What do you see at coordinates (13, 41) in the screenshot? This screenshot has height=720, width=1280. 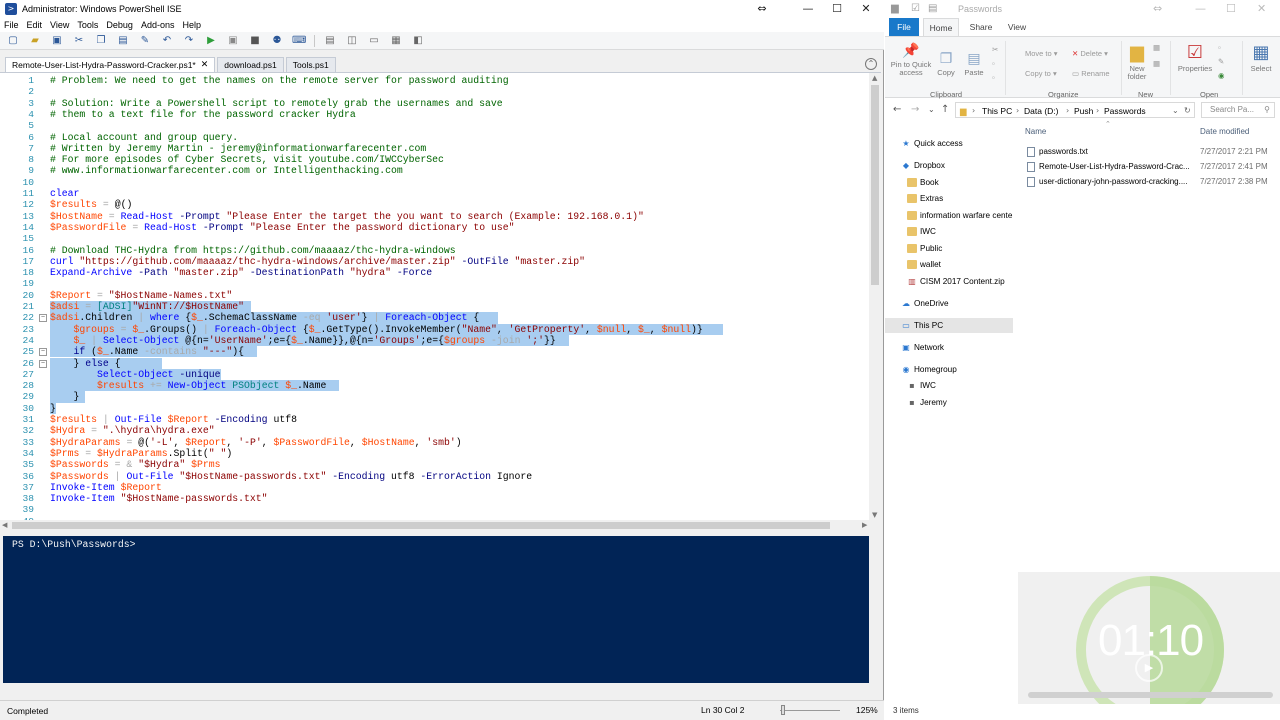 I see `new-file-icon: ▢` at bounding box center [13, 41].